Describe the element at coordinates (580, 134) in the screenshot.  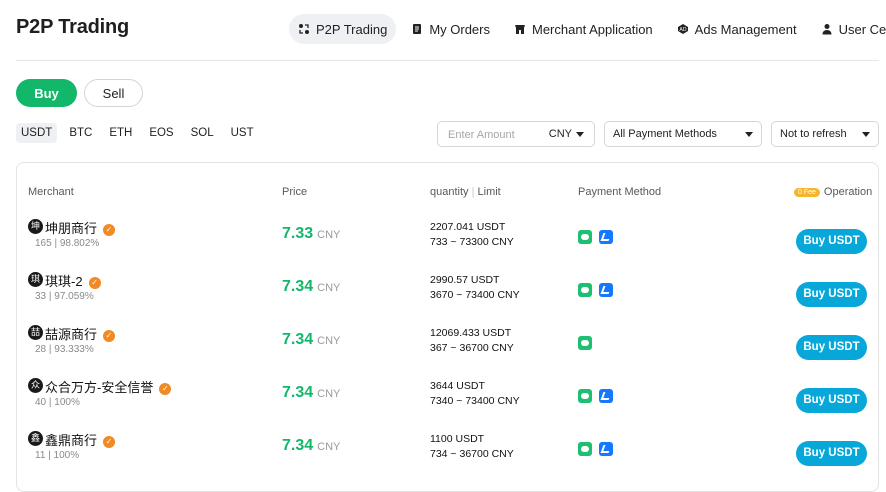
I see `chevron-down-icon` at that location.